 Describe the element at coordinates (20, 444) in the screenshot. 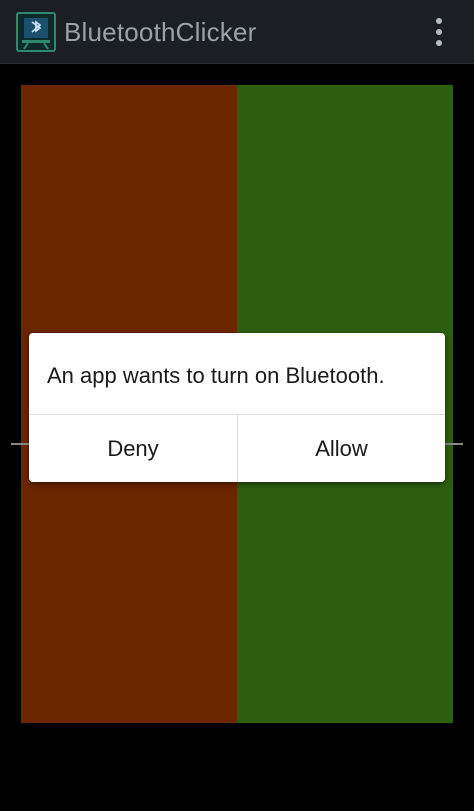

I see `left-divider-line` at that location.